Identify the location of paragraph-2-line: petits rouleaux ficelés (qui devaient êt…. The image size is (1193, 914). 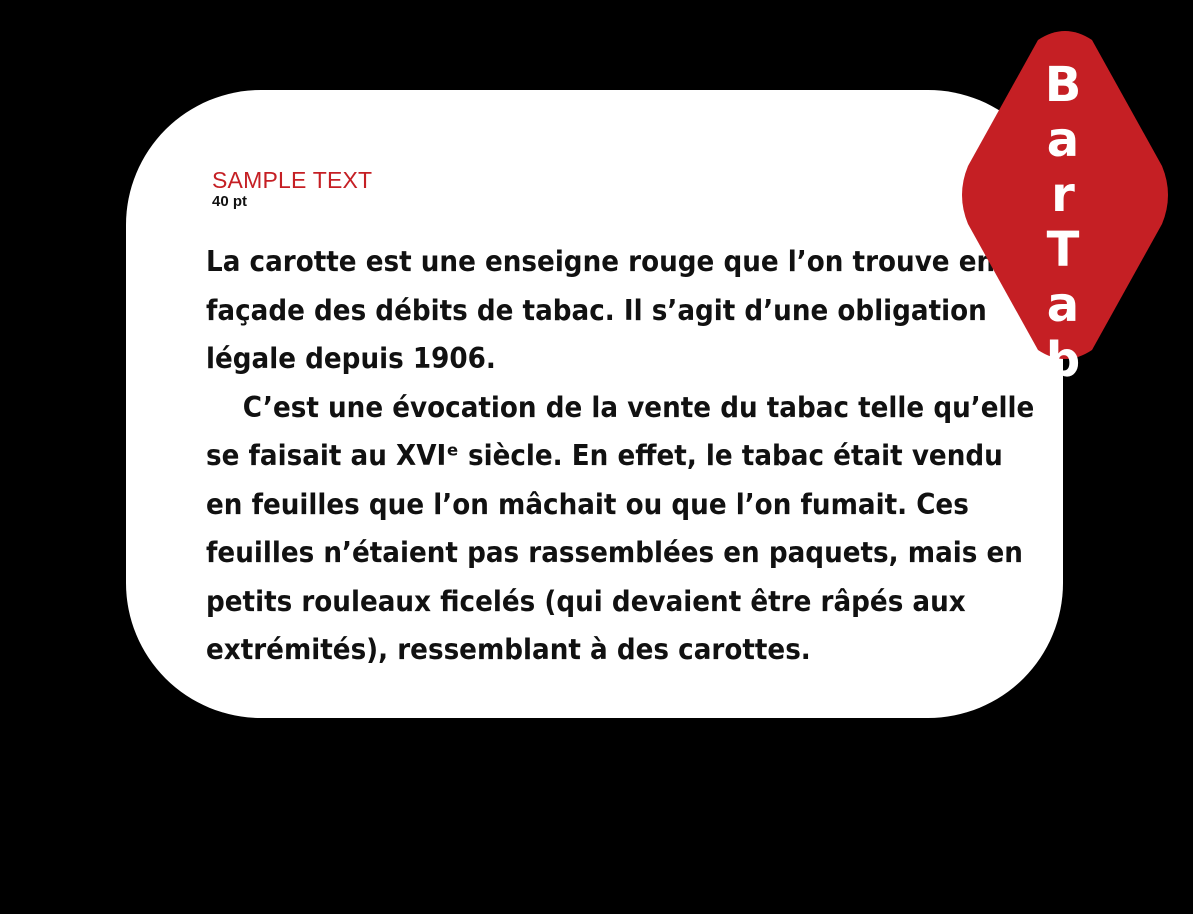
(586, 601).